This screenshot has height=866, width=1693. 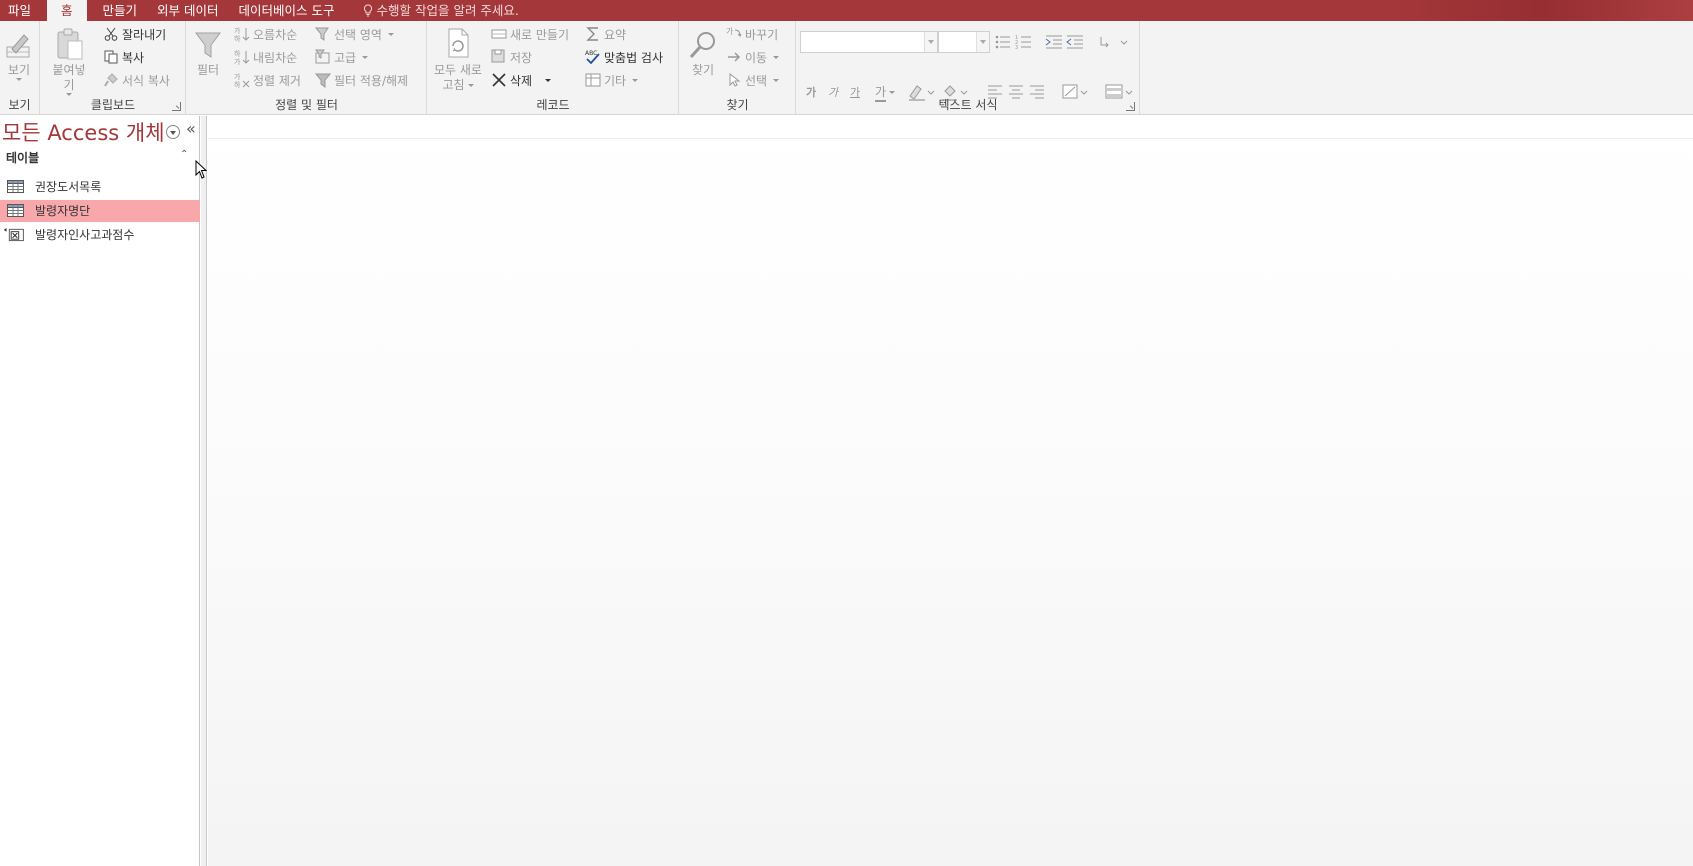 I want to click on tab-external-data: 외부 데이터, so click(x=187, y=10).